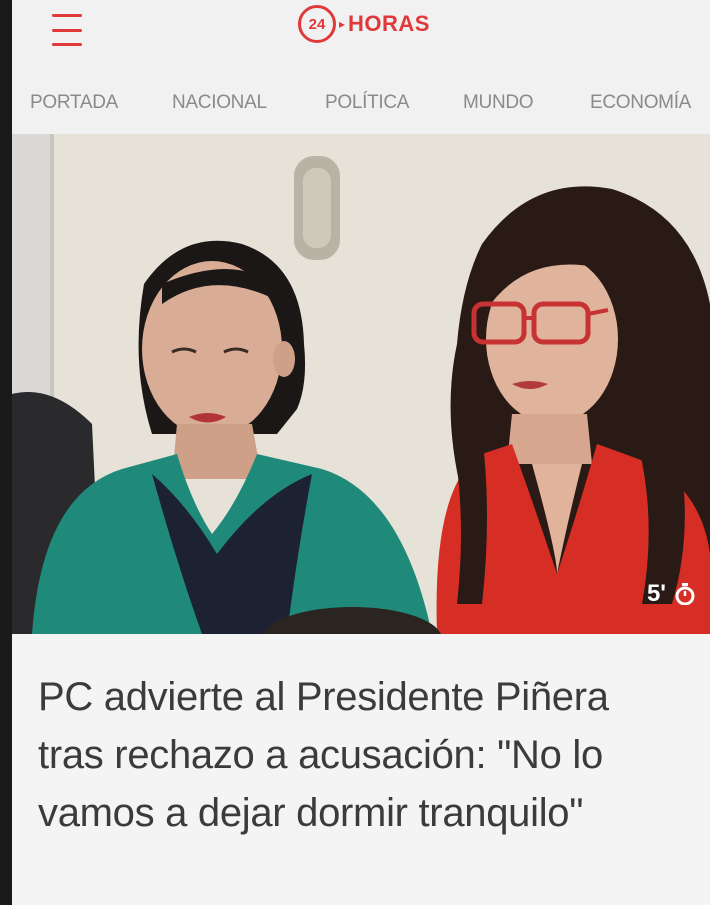  I want to click on nav-item-nacional: NACIONAL, so click(219, 103).